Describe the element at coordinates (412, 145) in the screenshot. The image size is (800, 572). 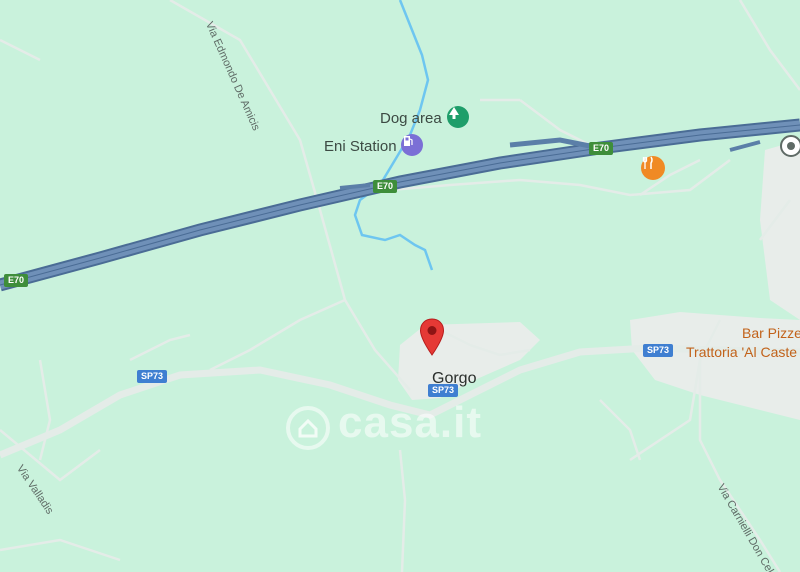
I see `fuel-icon` at that location.